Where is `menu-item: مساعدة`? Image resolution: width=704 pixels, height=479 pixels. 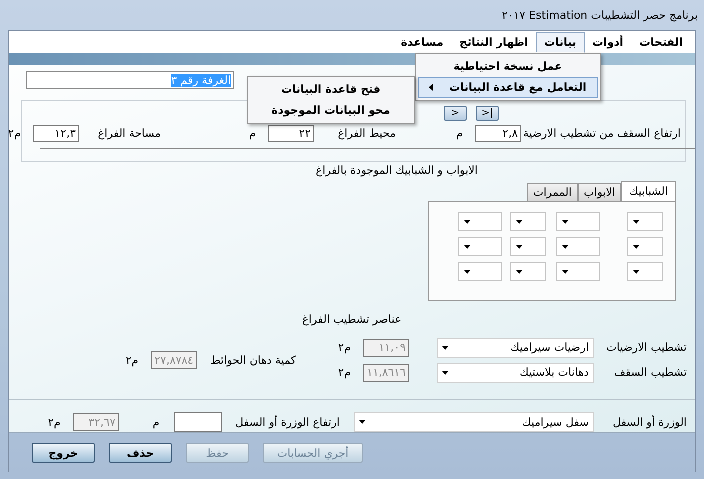 menu-item: مساعدة is located at coordinates (422, 42).